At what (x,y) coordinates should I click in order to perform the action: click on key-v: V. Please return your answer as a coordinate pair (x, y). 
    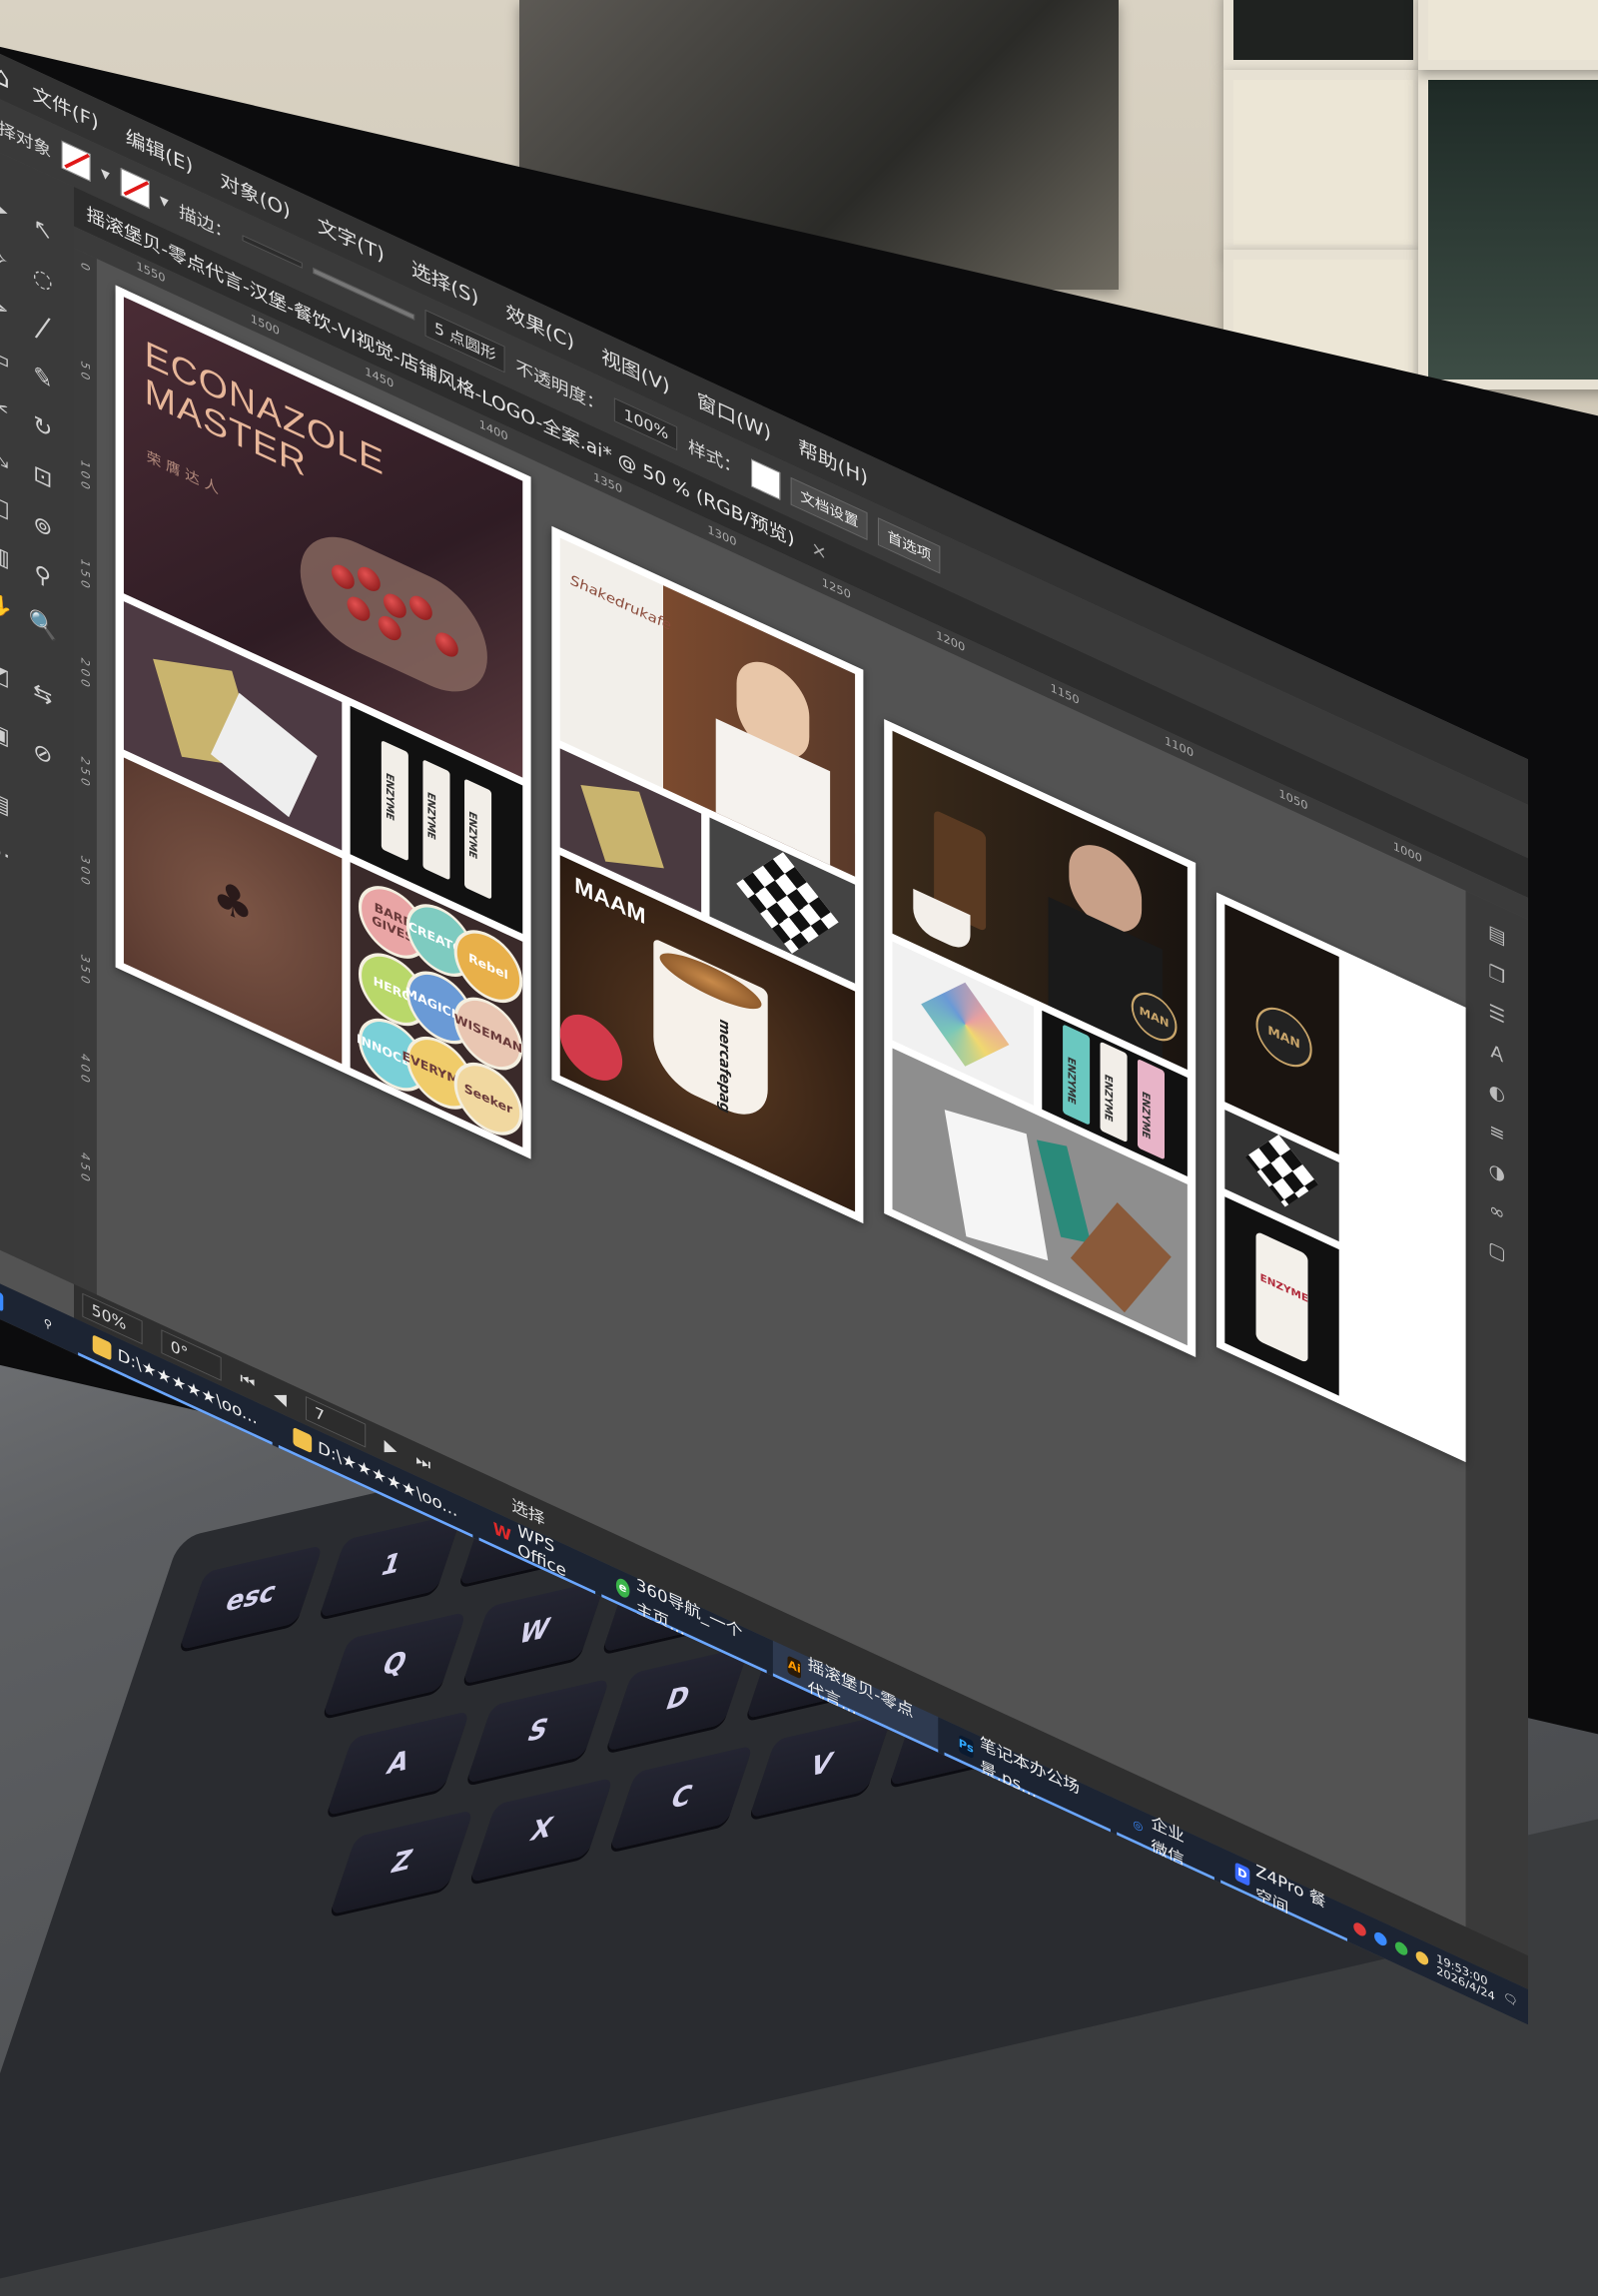
    Looking at the image, I should click on (821, 1766).